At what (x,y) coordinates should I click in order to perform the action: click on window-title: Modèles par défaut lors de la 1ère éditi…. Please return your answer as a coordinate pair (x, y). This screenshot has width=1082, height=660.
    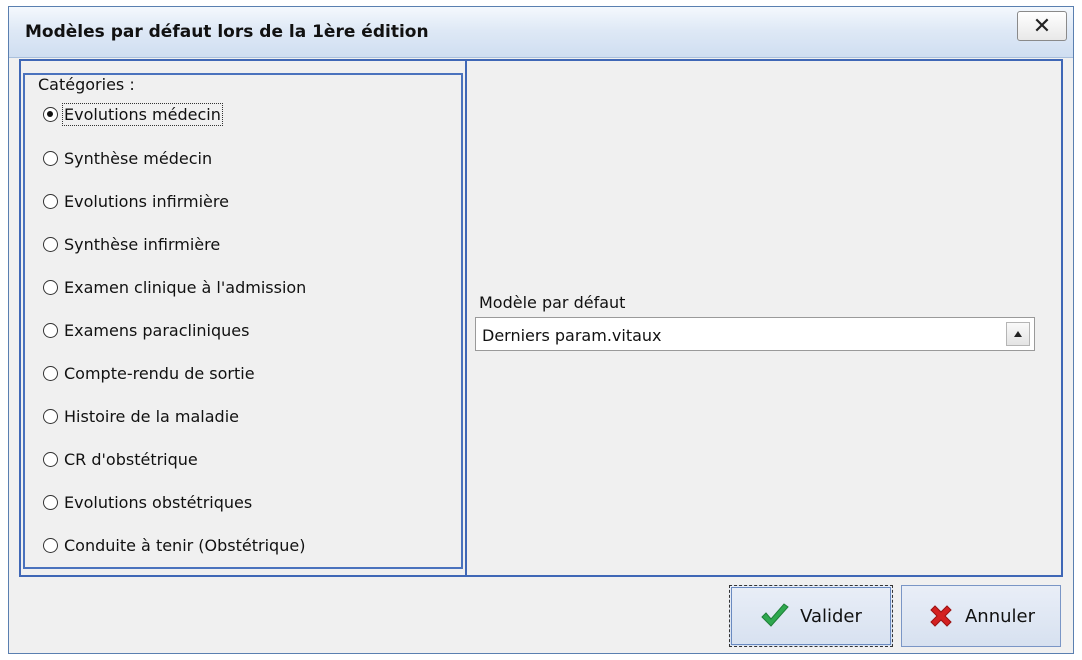
    Looking at the image, I should click on (227, 32).